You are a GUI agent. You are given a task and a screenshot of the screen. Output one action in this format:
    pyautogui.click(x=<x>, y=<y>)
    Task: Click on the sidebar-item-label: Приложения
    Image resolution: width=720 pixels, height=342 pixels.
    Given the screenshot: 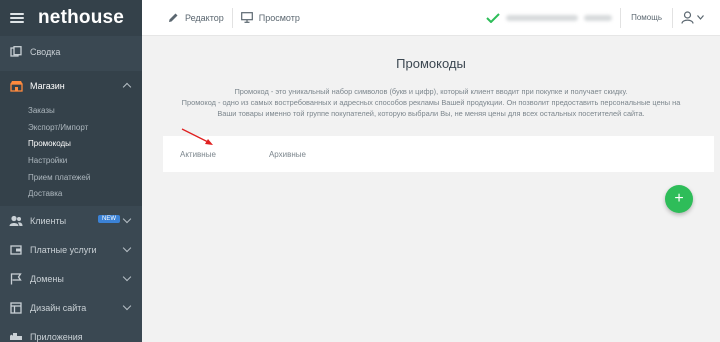 What is the action you would take?
    pyautogui.click(x=56, y=336)
    